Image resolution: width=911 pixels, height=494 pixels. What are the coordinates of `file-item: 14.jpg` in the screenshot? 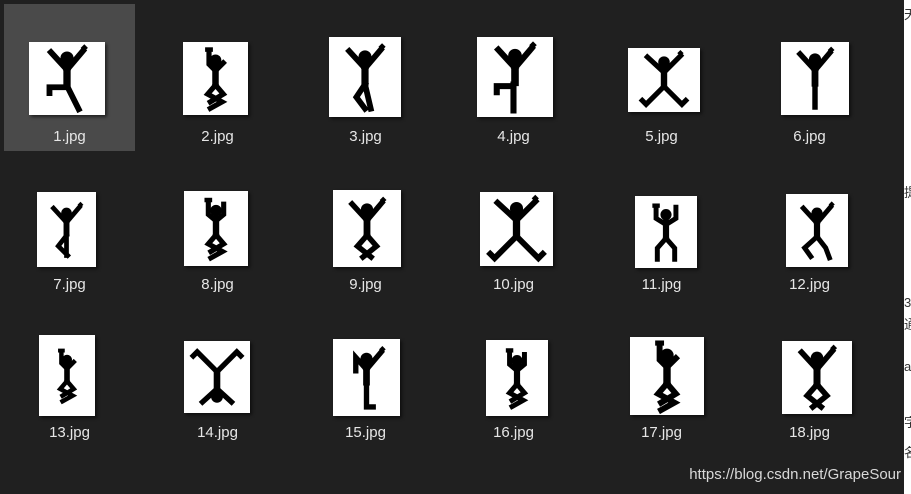 It's located at (217, 373).